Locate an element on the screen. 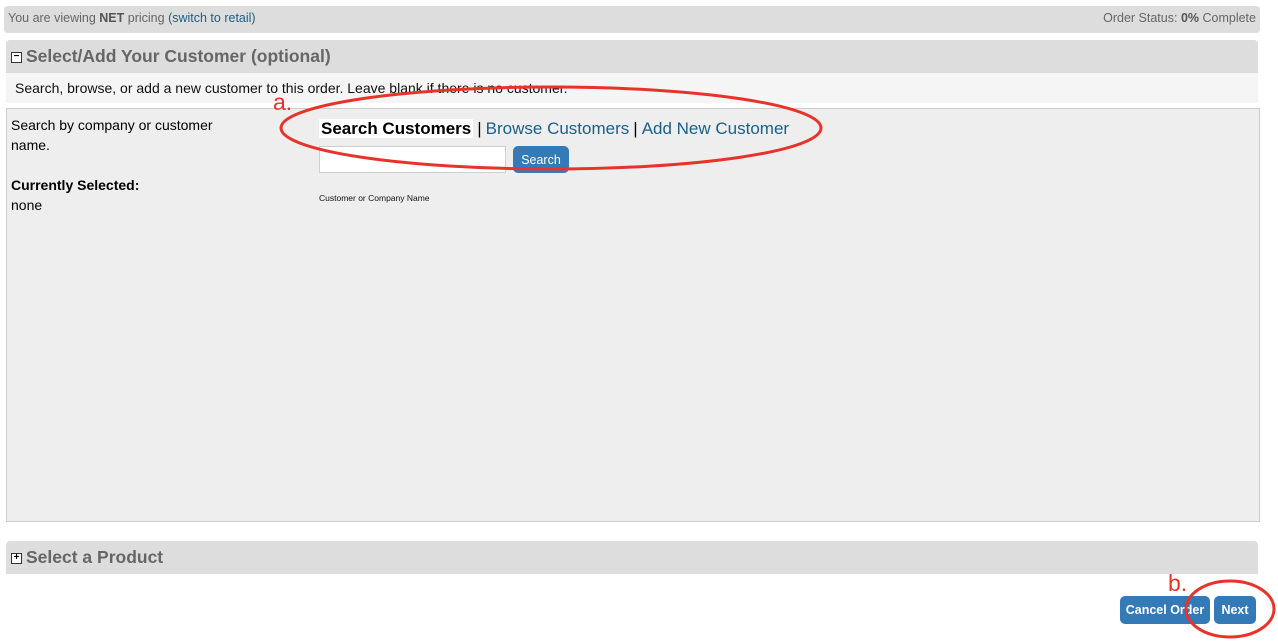 This screenshot has height=643, width=1278. customer-section-header: − Select/Add Your Customer (optional) is located at coordinates (632, 56).